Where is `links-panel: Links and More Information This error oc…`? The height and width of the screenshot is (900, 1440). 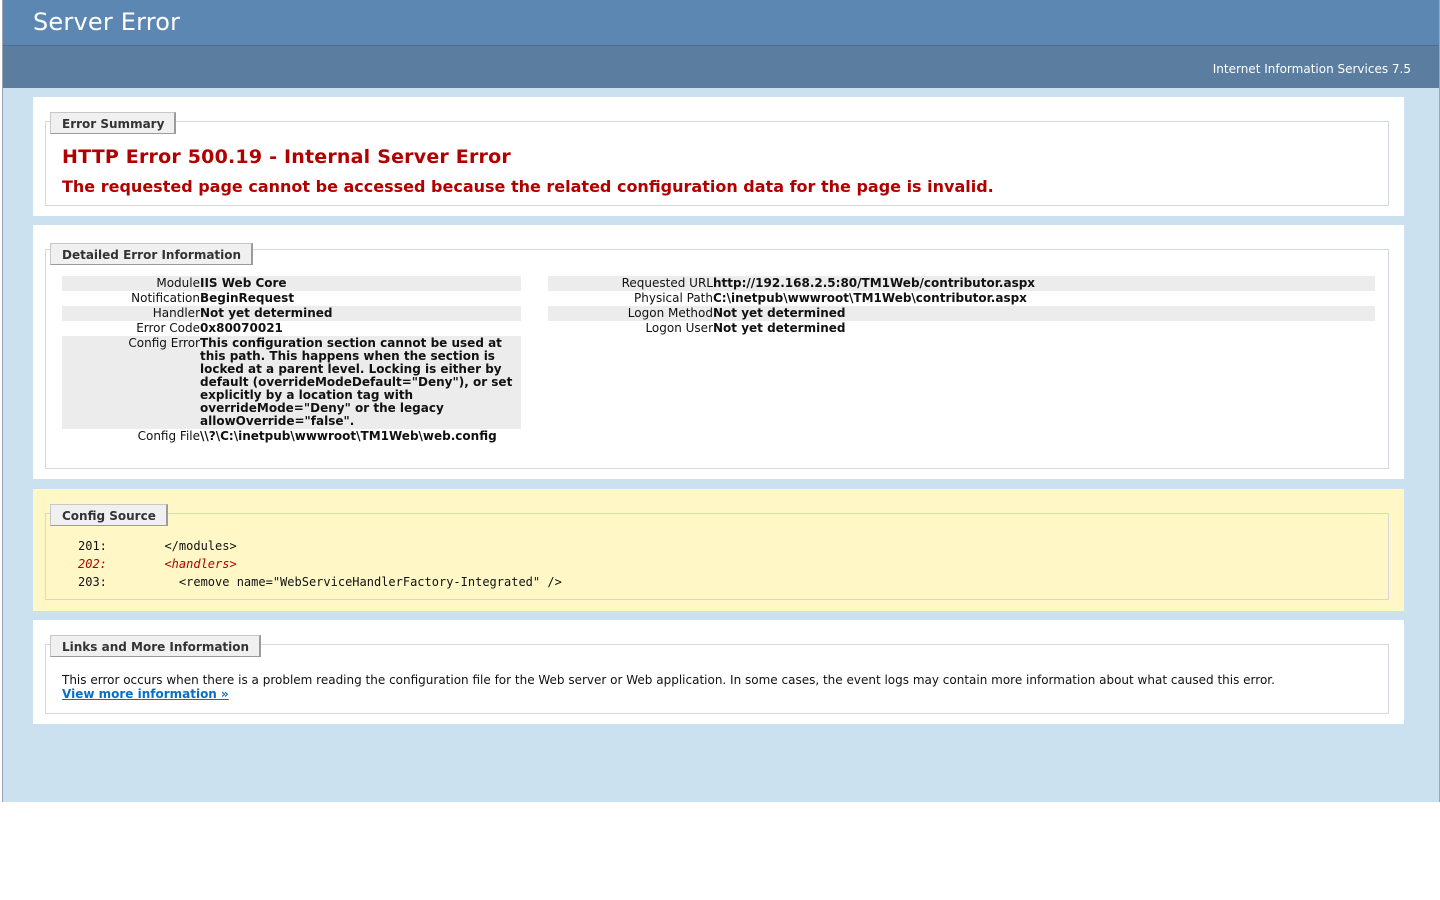
links-panel: Links and More Information This error oc… is located at coordinates (718, 672).